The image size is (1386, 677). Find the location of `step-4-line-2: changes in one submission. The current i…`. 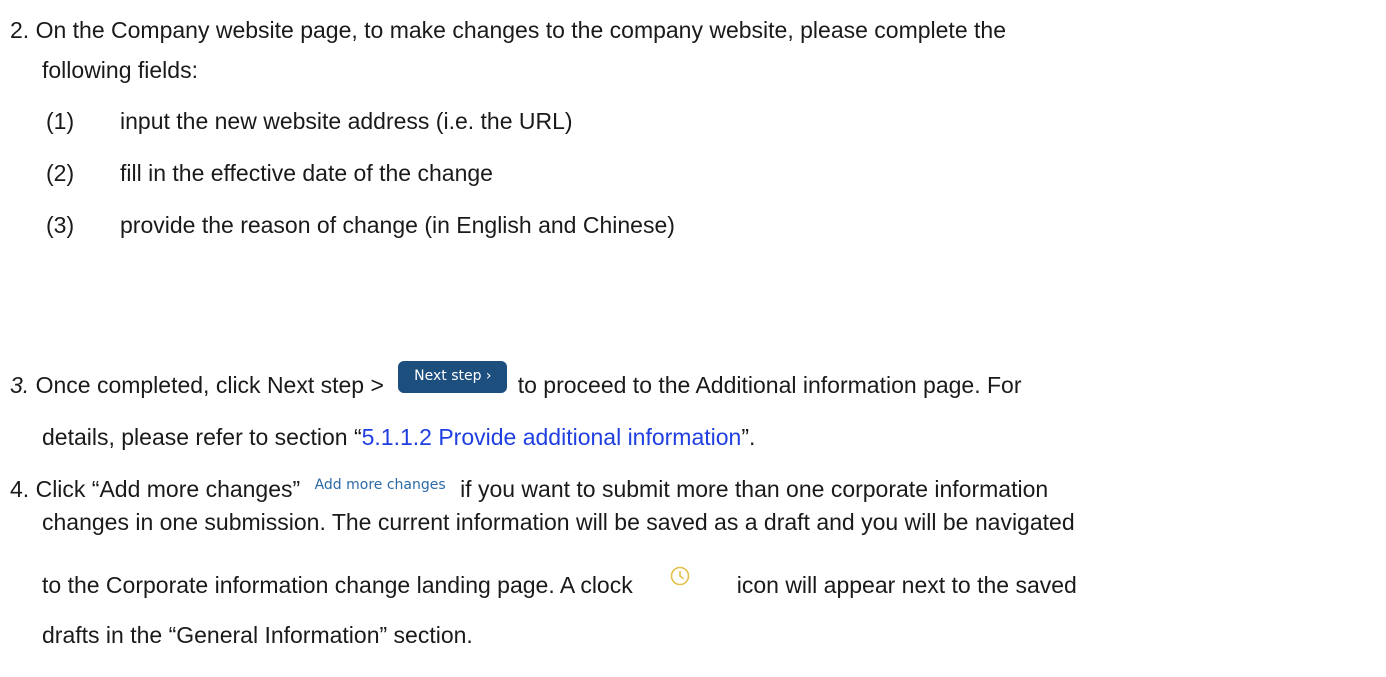

step-4-line-2: changes in one submission. The current i… is located at coordinates (558, 522).